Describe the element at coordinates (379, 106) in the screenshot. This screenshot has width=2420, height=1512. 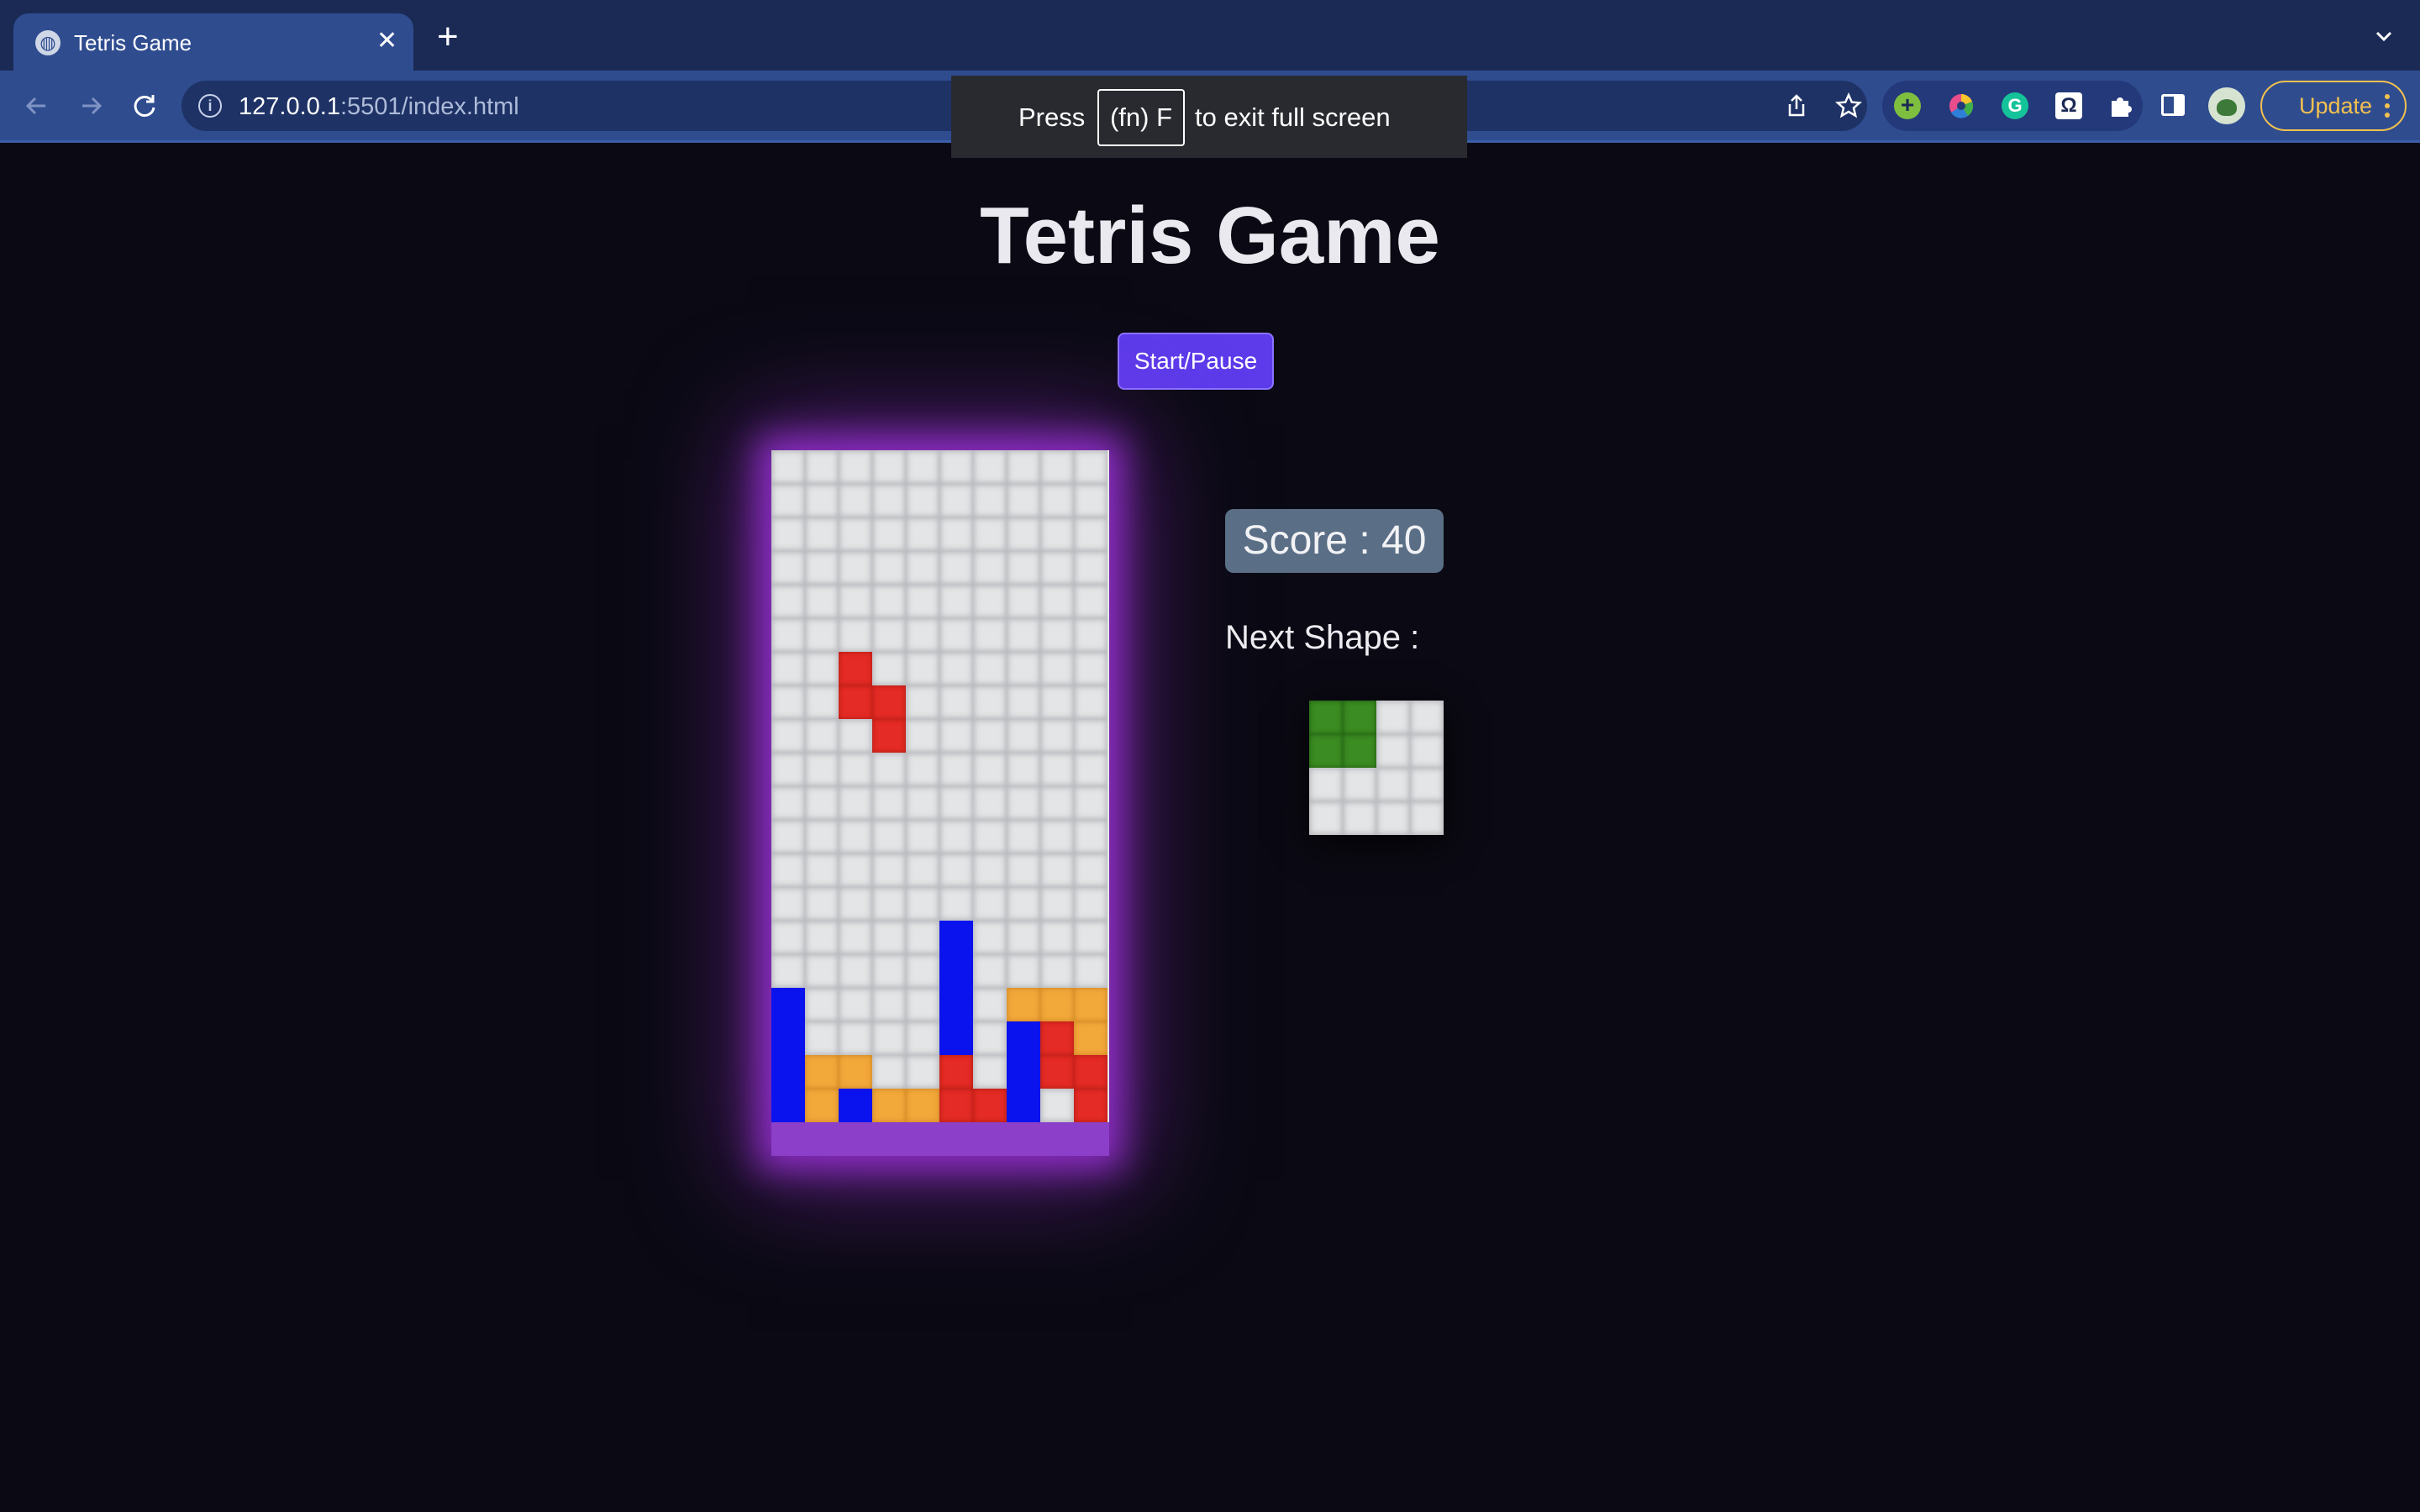
I see `url-text: 127.0.0.1:5501/index.html` at that location.